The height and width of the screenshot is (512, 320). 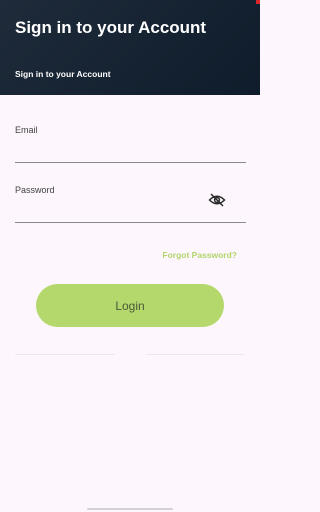 I want to click on email-field, so click(x=130, y=162).